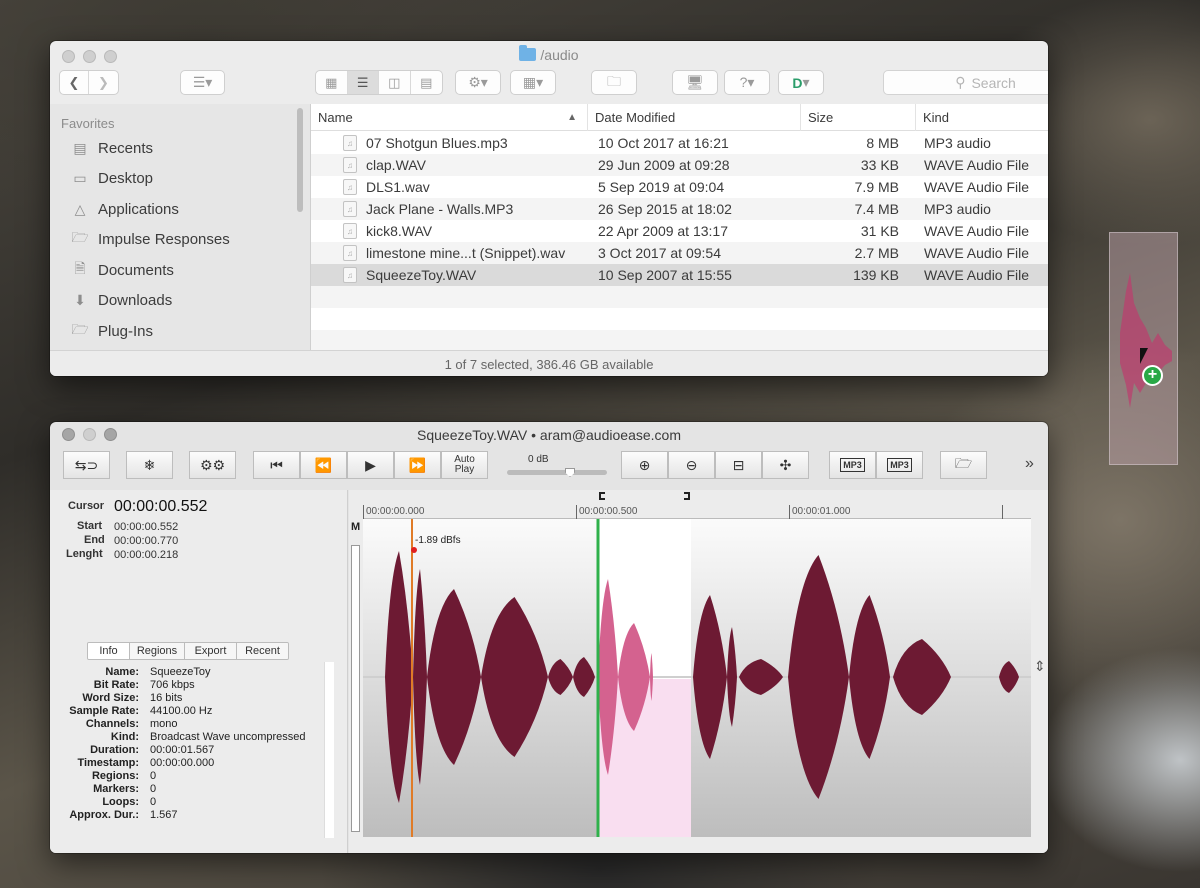 This screenshot has height=888, width=1200. I want to click on gallery-view-button: ▤, so click(426, 82).